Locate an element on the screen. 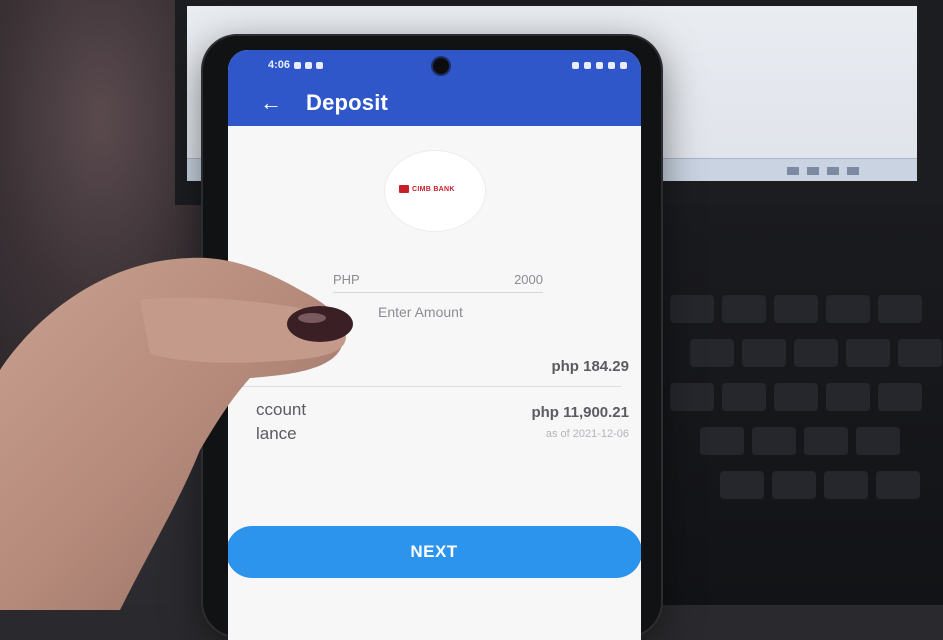 Image resolution: width=943 pixels, height=640 pixels. status-time: 4:06 is located at coordinates (279, 65).